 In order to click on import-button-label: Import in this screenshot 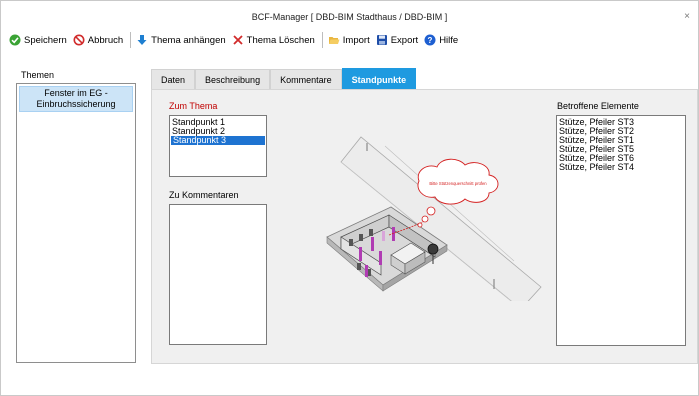, I will do `click(356, 40)`.